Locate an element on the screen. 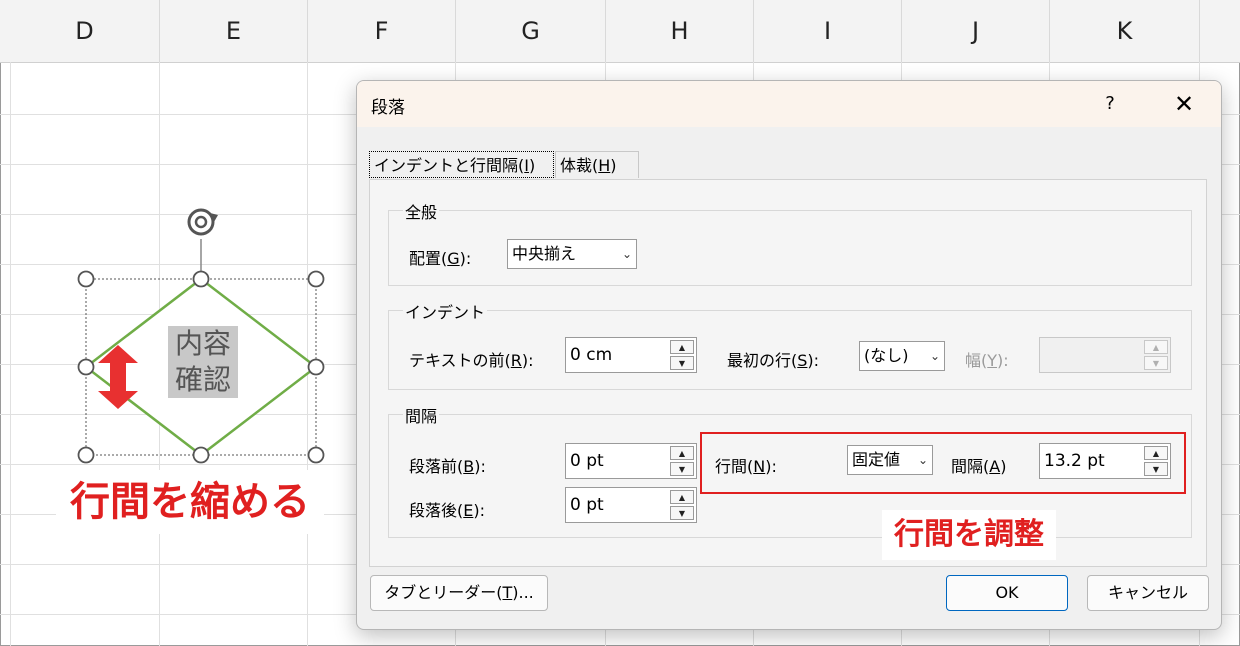 The width and height of the screenshot is (1240, 646). tab-label-prefix: インデントと行間隔( is located at coordinates (449, 165).